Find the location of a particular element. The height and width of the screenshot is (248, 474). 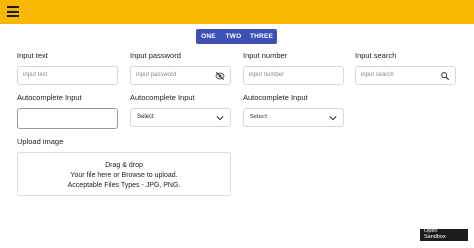

open-sandbox-line-2: Sandbox is located at coordinates (435, 236).